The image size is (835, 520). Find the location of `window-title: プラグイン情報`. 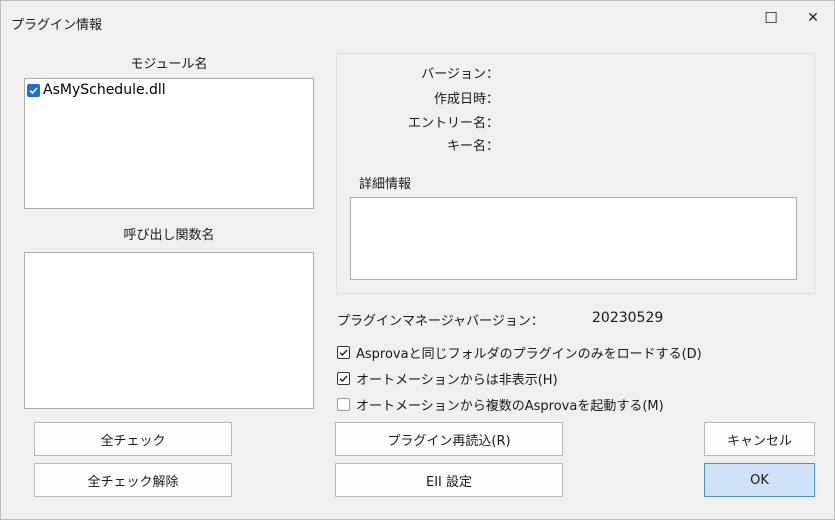

window-title: プラグイン情報 is located at coordinates (57, 25).